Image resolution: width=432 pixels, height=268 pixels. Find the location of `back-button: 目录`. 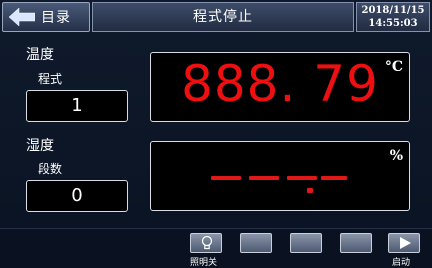

back-button: 目录 is located at coordinates (46, 17).